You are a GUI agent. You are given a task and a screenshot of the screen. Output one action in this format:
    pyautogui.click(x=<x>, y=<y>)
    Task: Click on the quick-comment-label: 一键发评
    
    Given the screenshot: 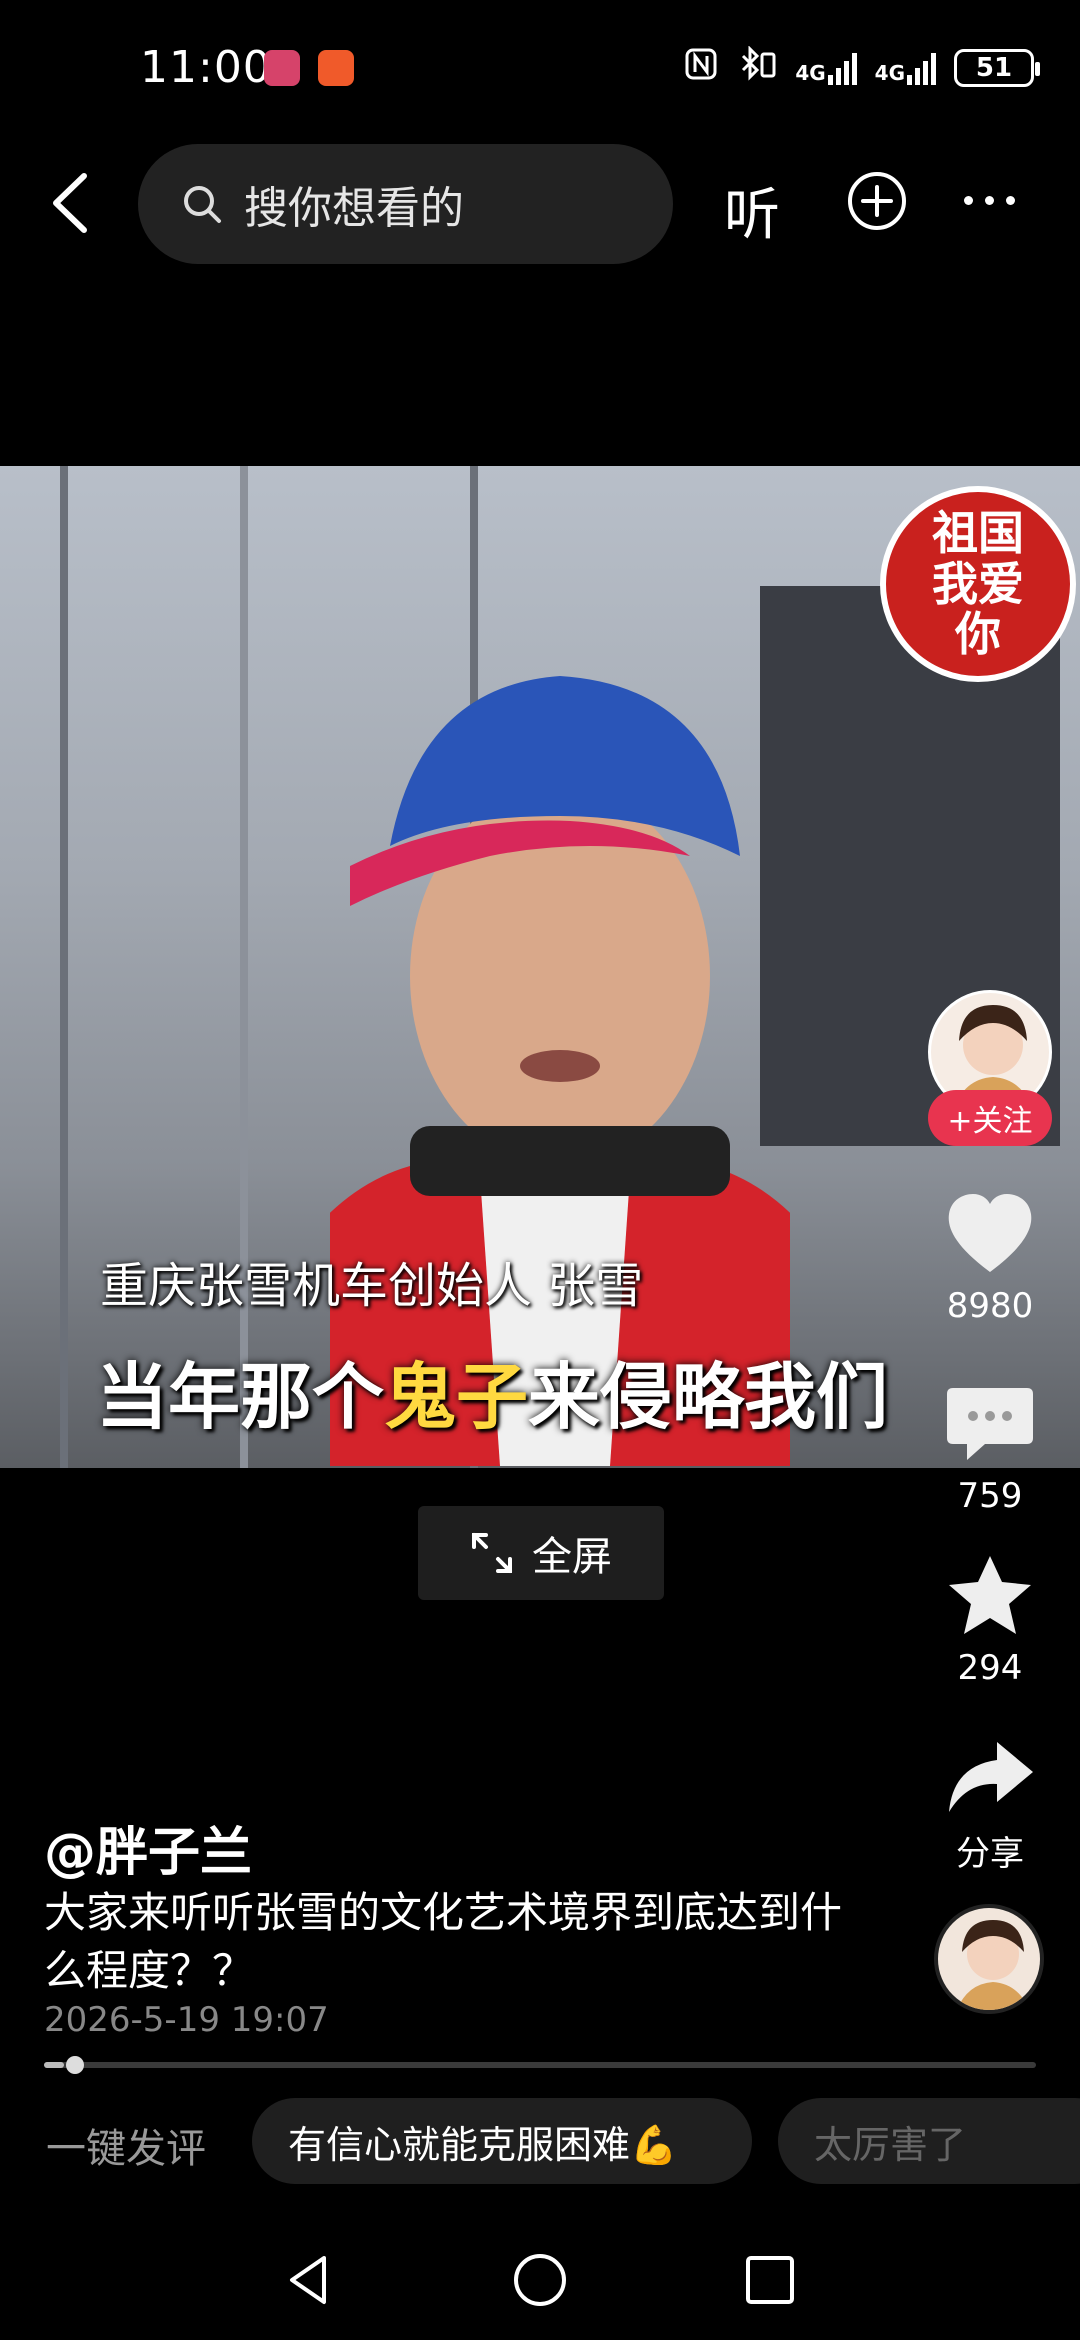 What is the action you would take?
    pyautogui.click(x=126, y=2149)
    